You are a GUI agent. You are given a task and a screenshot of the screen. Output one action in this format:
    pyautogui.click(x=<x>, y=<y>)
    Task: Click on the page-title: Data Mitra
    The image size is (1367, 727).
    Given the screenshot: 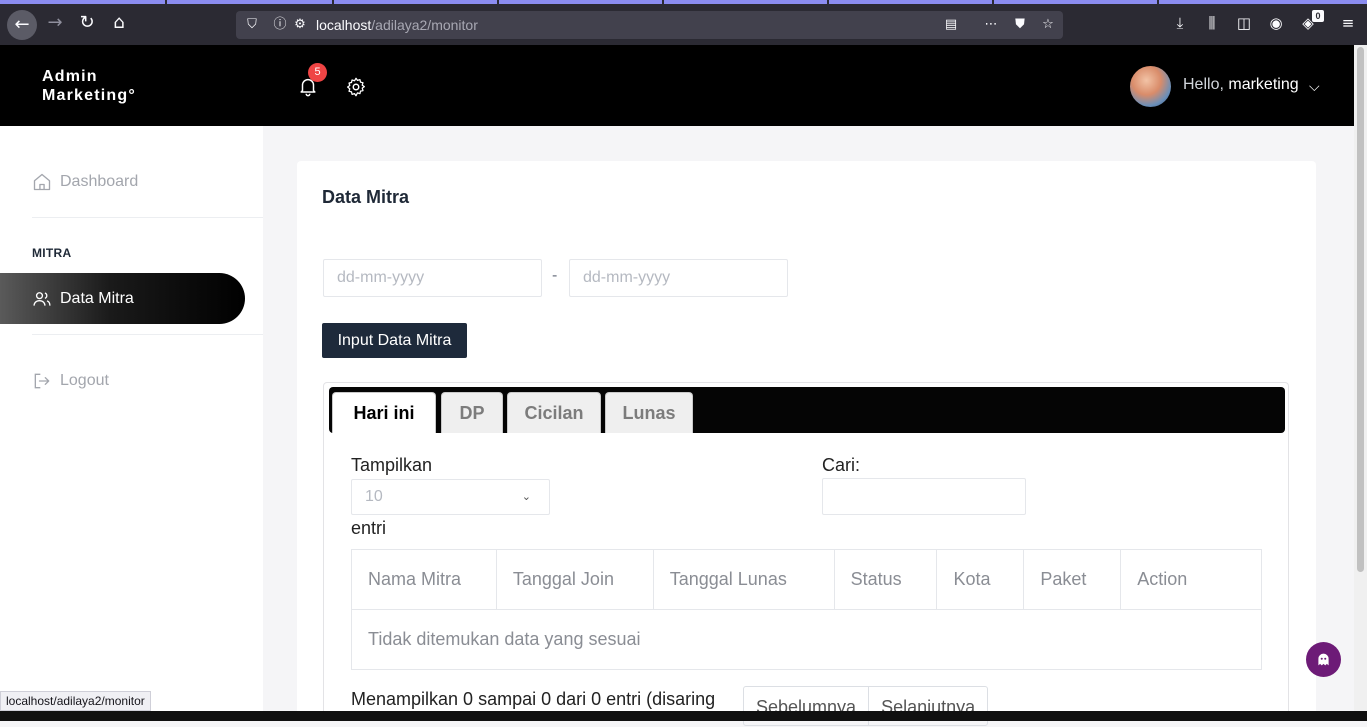 What is the action you would take?
    pyautogui.click(x=366, y=197)
    